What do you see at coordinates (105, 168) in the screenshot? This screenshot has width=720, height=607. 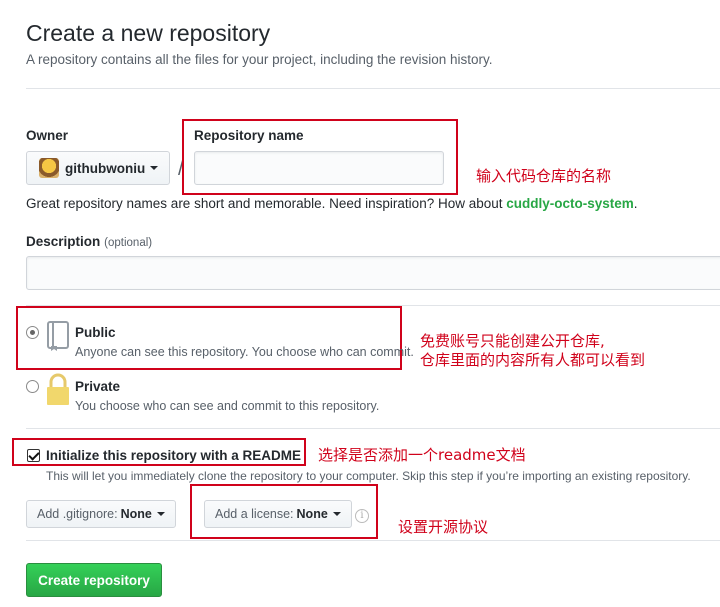 I see `owner-username: githubwoniu` at bounding box center [105, 168].